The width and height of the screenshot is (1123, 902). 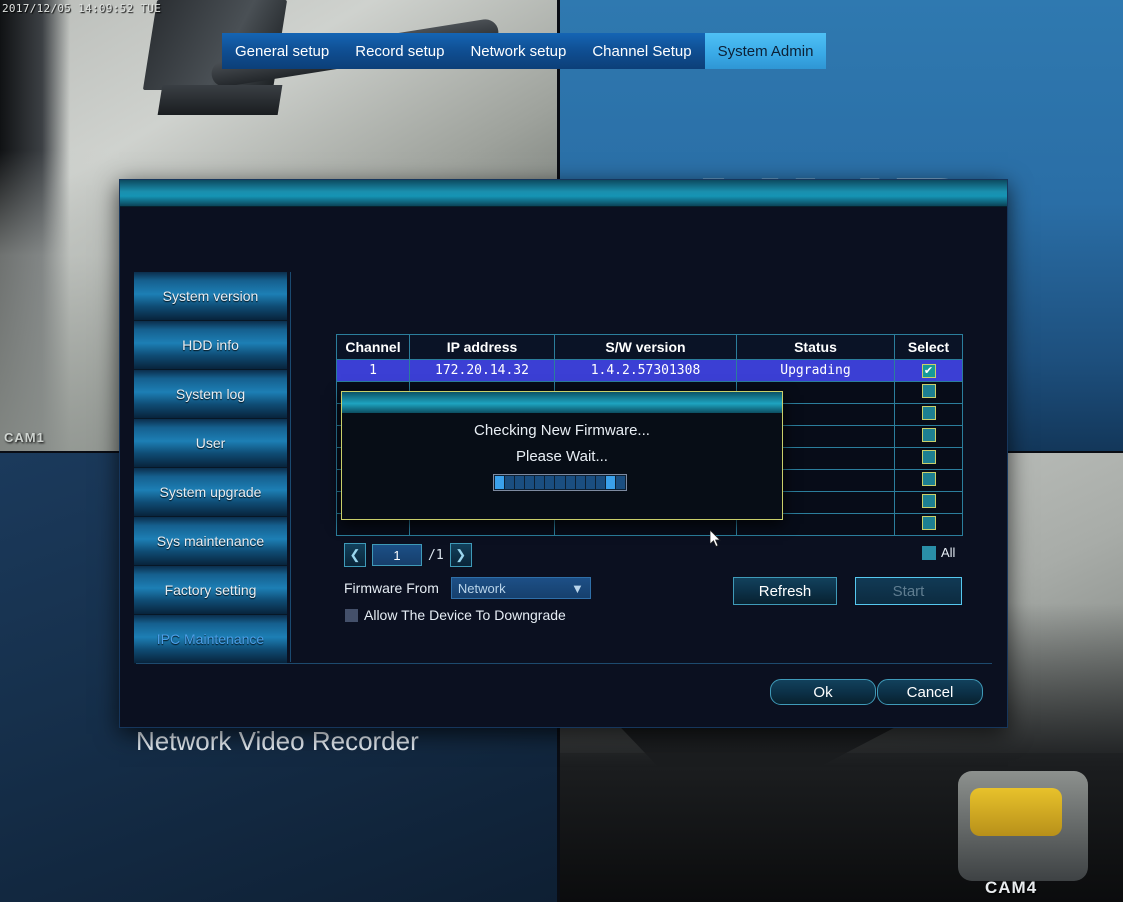 I want to click on tab-network-setup: Network setup, so click(x=518, y=51).